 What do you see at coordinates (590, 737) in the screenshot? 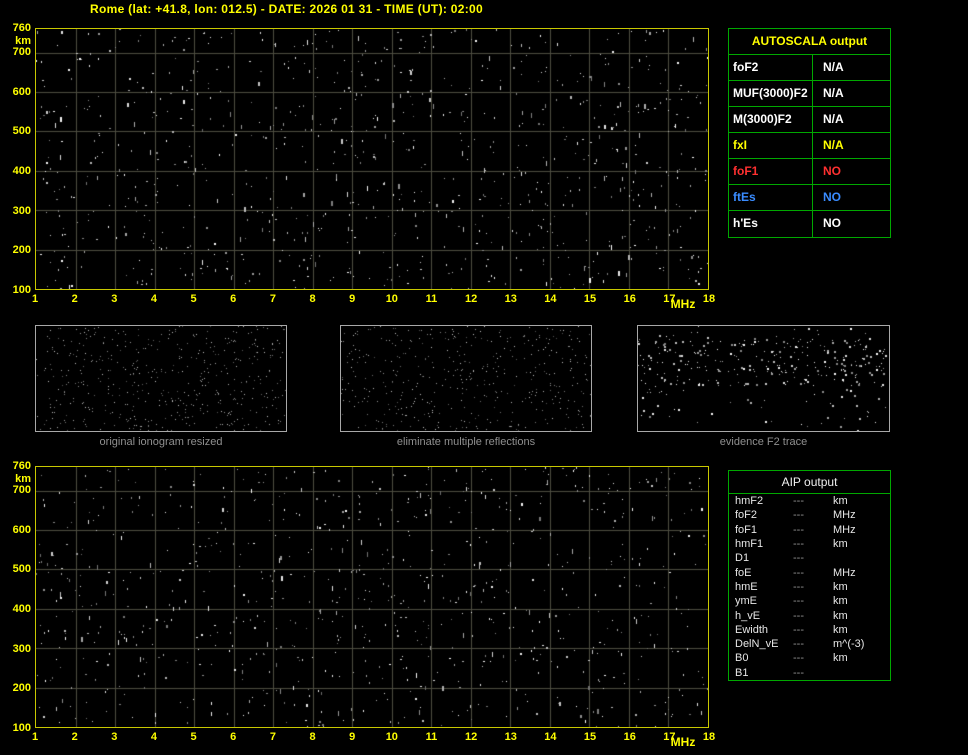
I see `x-axis-tick-label: 15` at bounding box center [590, 737].